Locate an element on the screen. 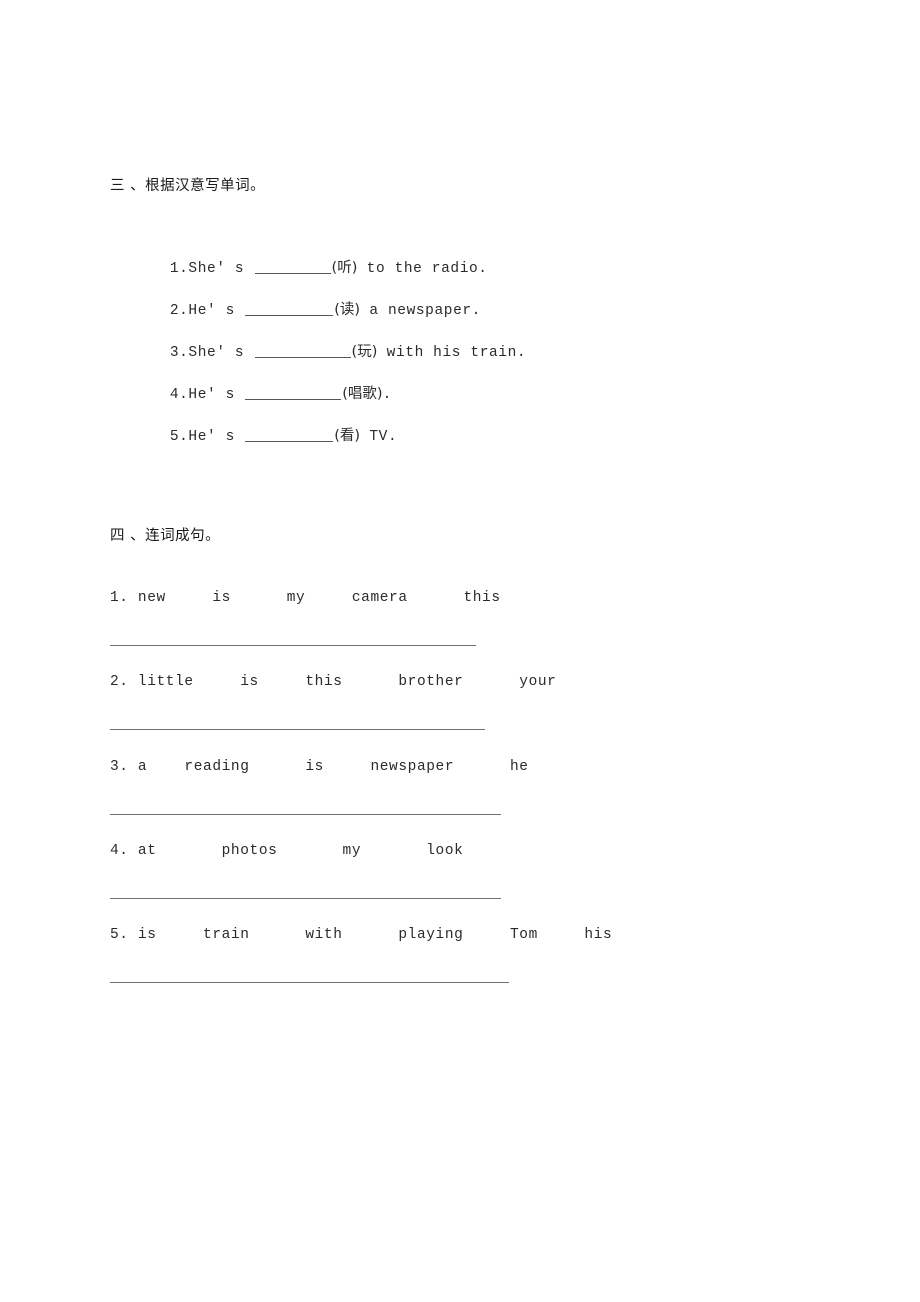 The height and width of the screenshot is (1302, 920). word-order-item-2: 2. little is this brother your is located at coordinates (333, 682).